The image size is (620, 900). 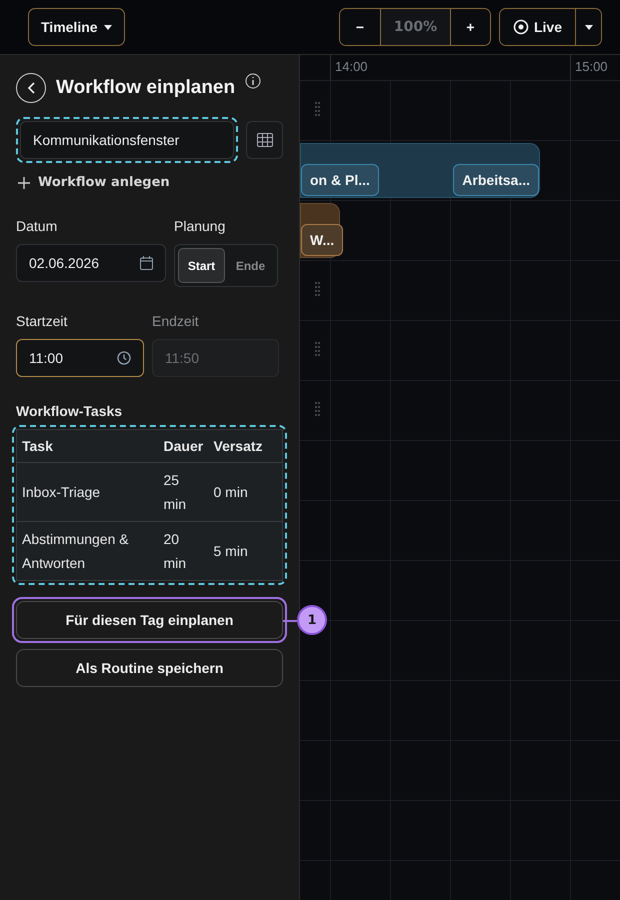 I want to click on column-header: Dauer, so click(x=183, y=446).